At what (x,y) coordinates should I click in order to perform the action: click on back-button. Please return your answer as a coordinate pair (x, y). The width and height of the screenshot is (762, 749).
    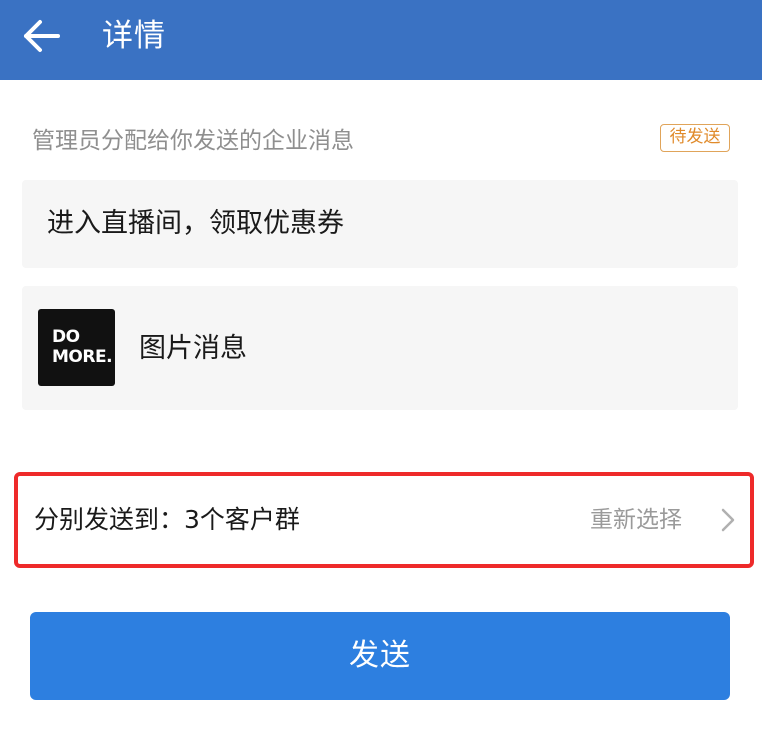
    Looking at the image, I should click on (41, 36).